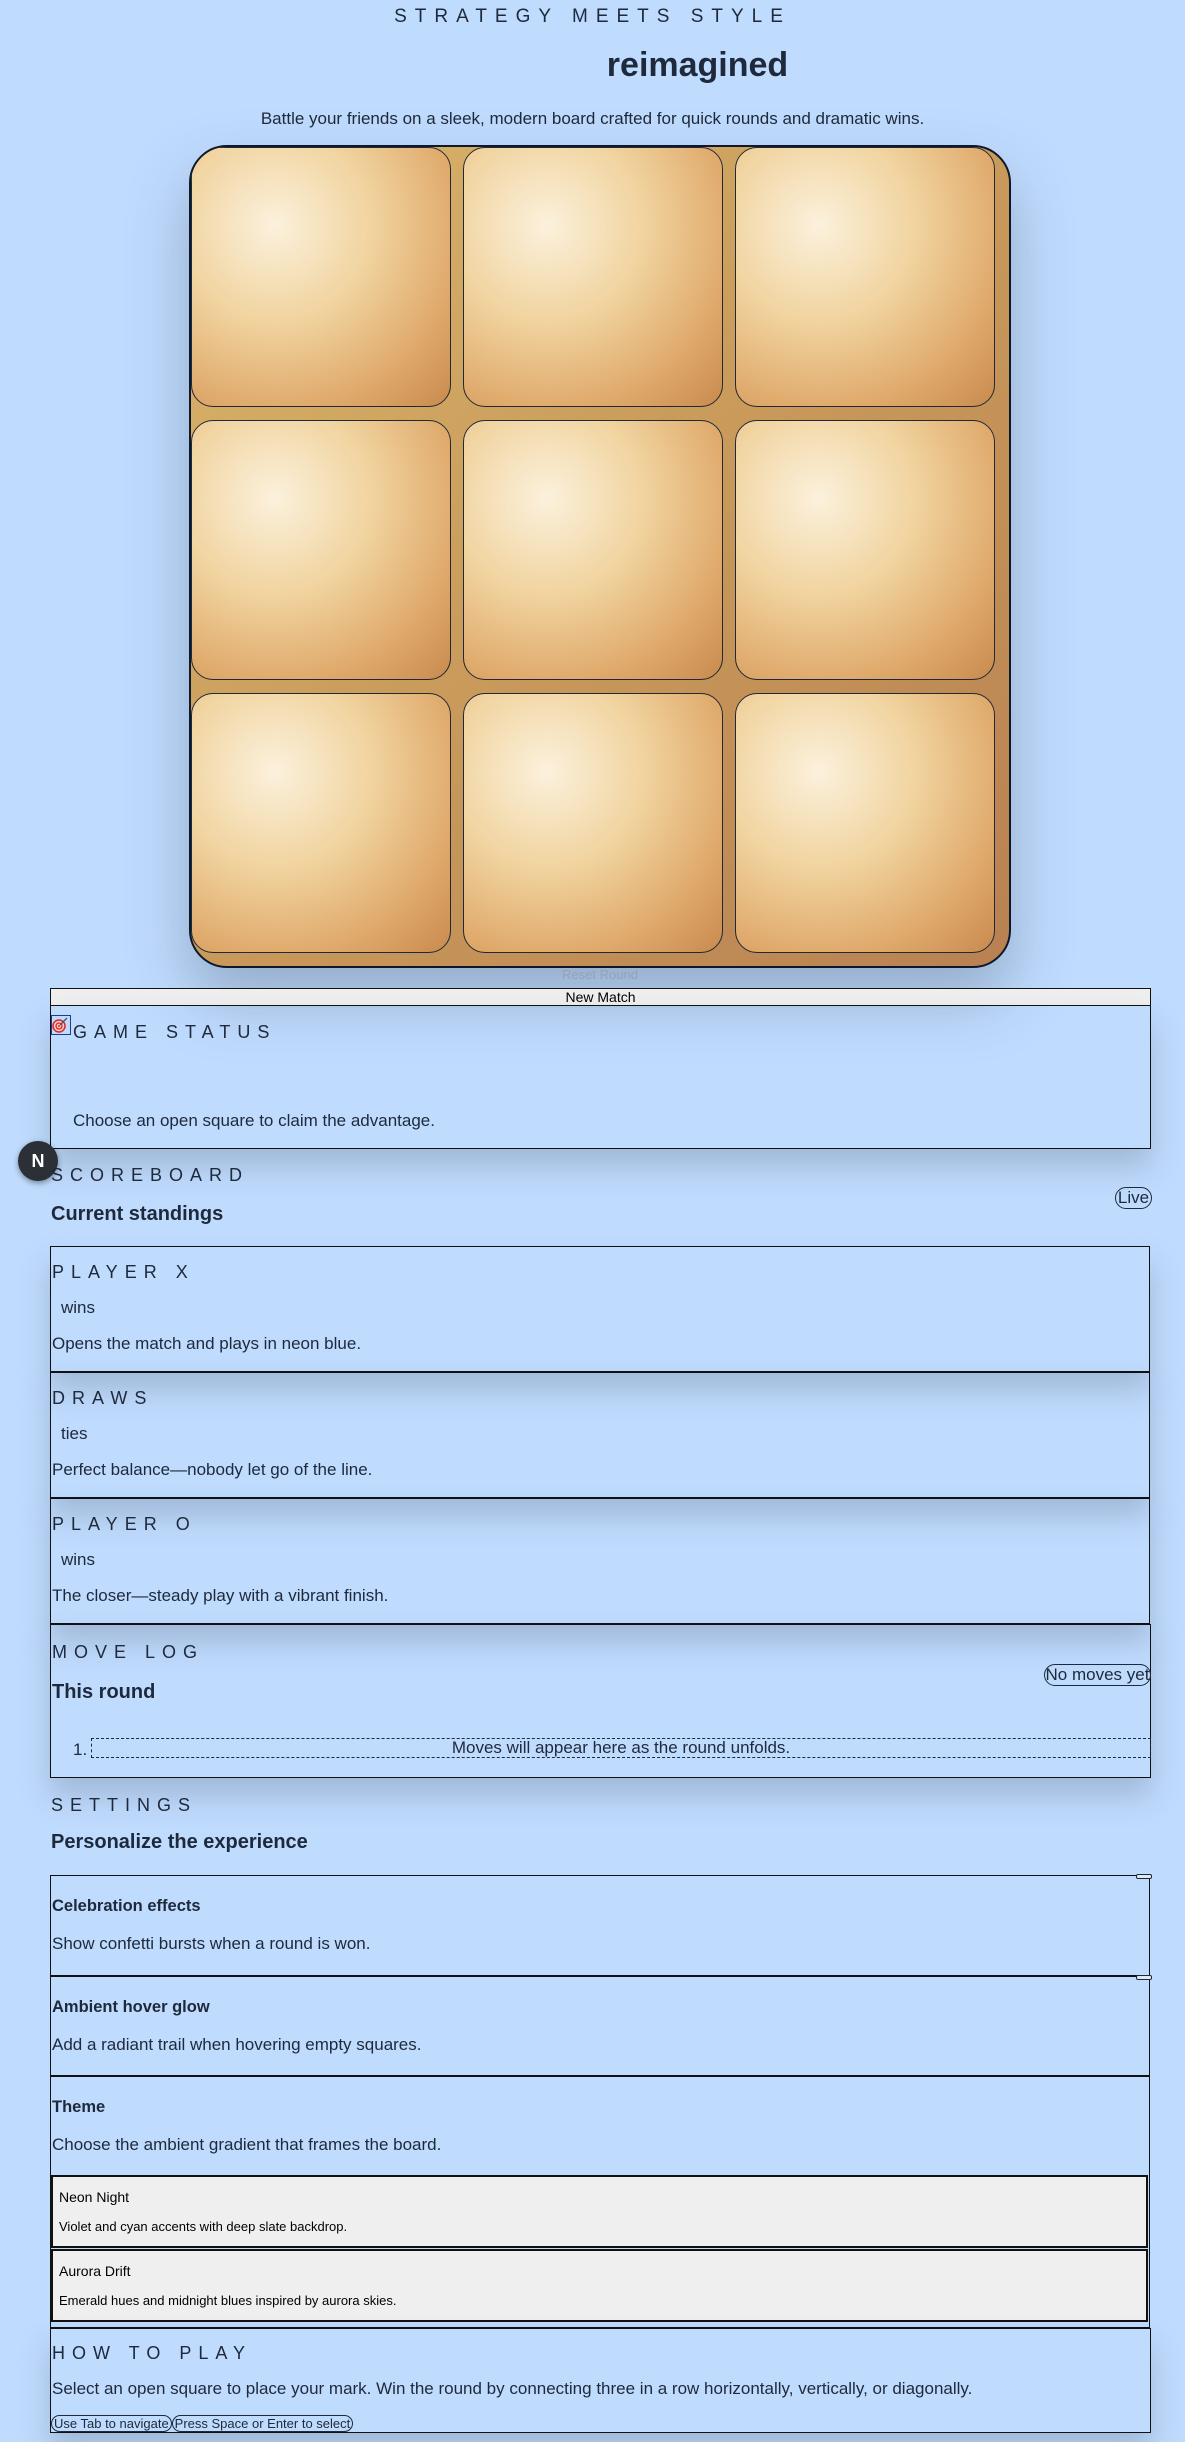  I want to click on avatar-letter: N, so click(38, 1161).